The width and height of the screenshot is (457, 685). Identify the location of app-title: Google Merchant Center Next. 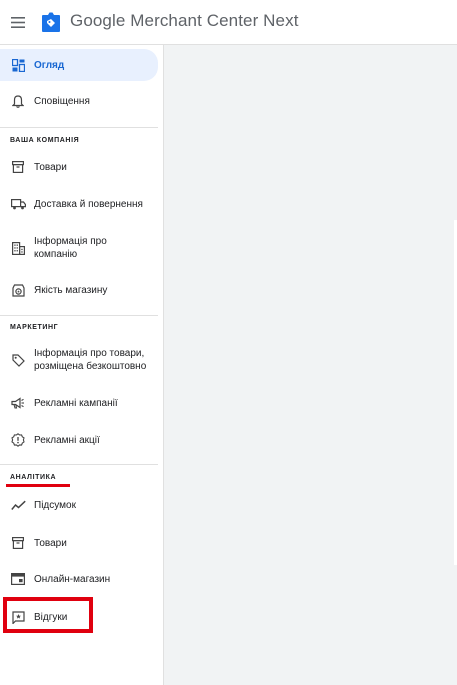
(184, 21).